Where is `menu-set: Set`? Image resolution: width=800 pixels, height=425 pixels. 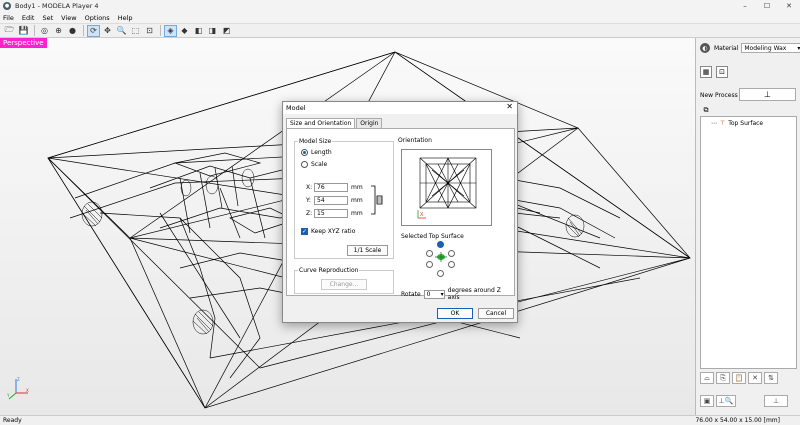
menu-set: Set is located at coordinates (47, 18).